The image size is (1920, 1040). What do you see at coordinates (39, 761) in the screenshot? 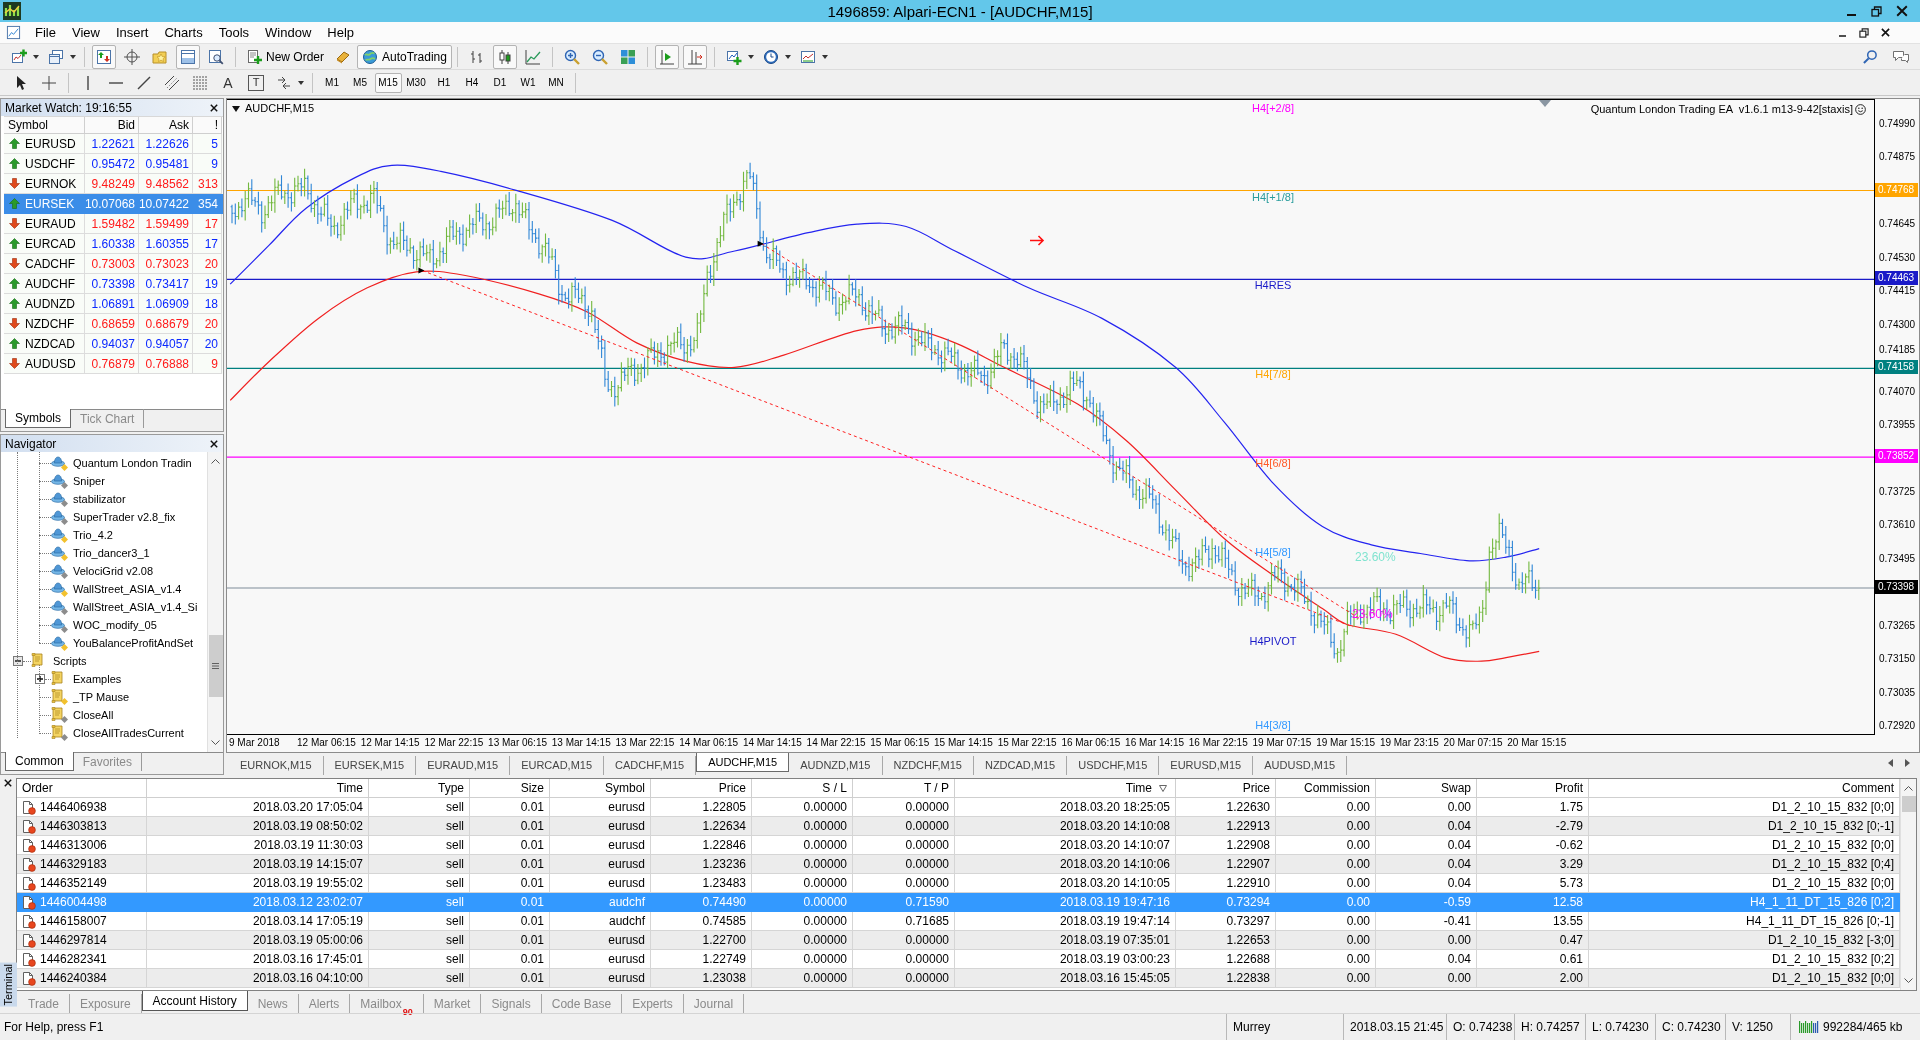
I see `panel-tab: Common` at bounding box center [39, 761].